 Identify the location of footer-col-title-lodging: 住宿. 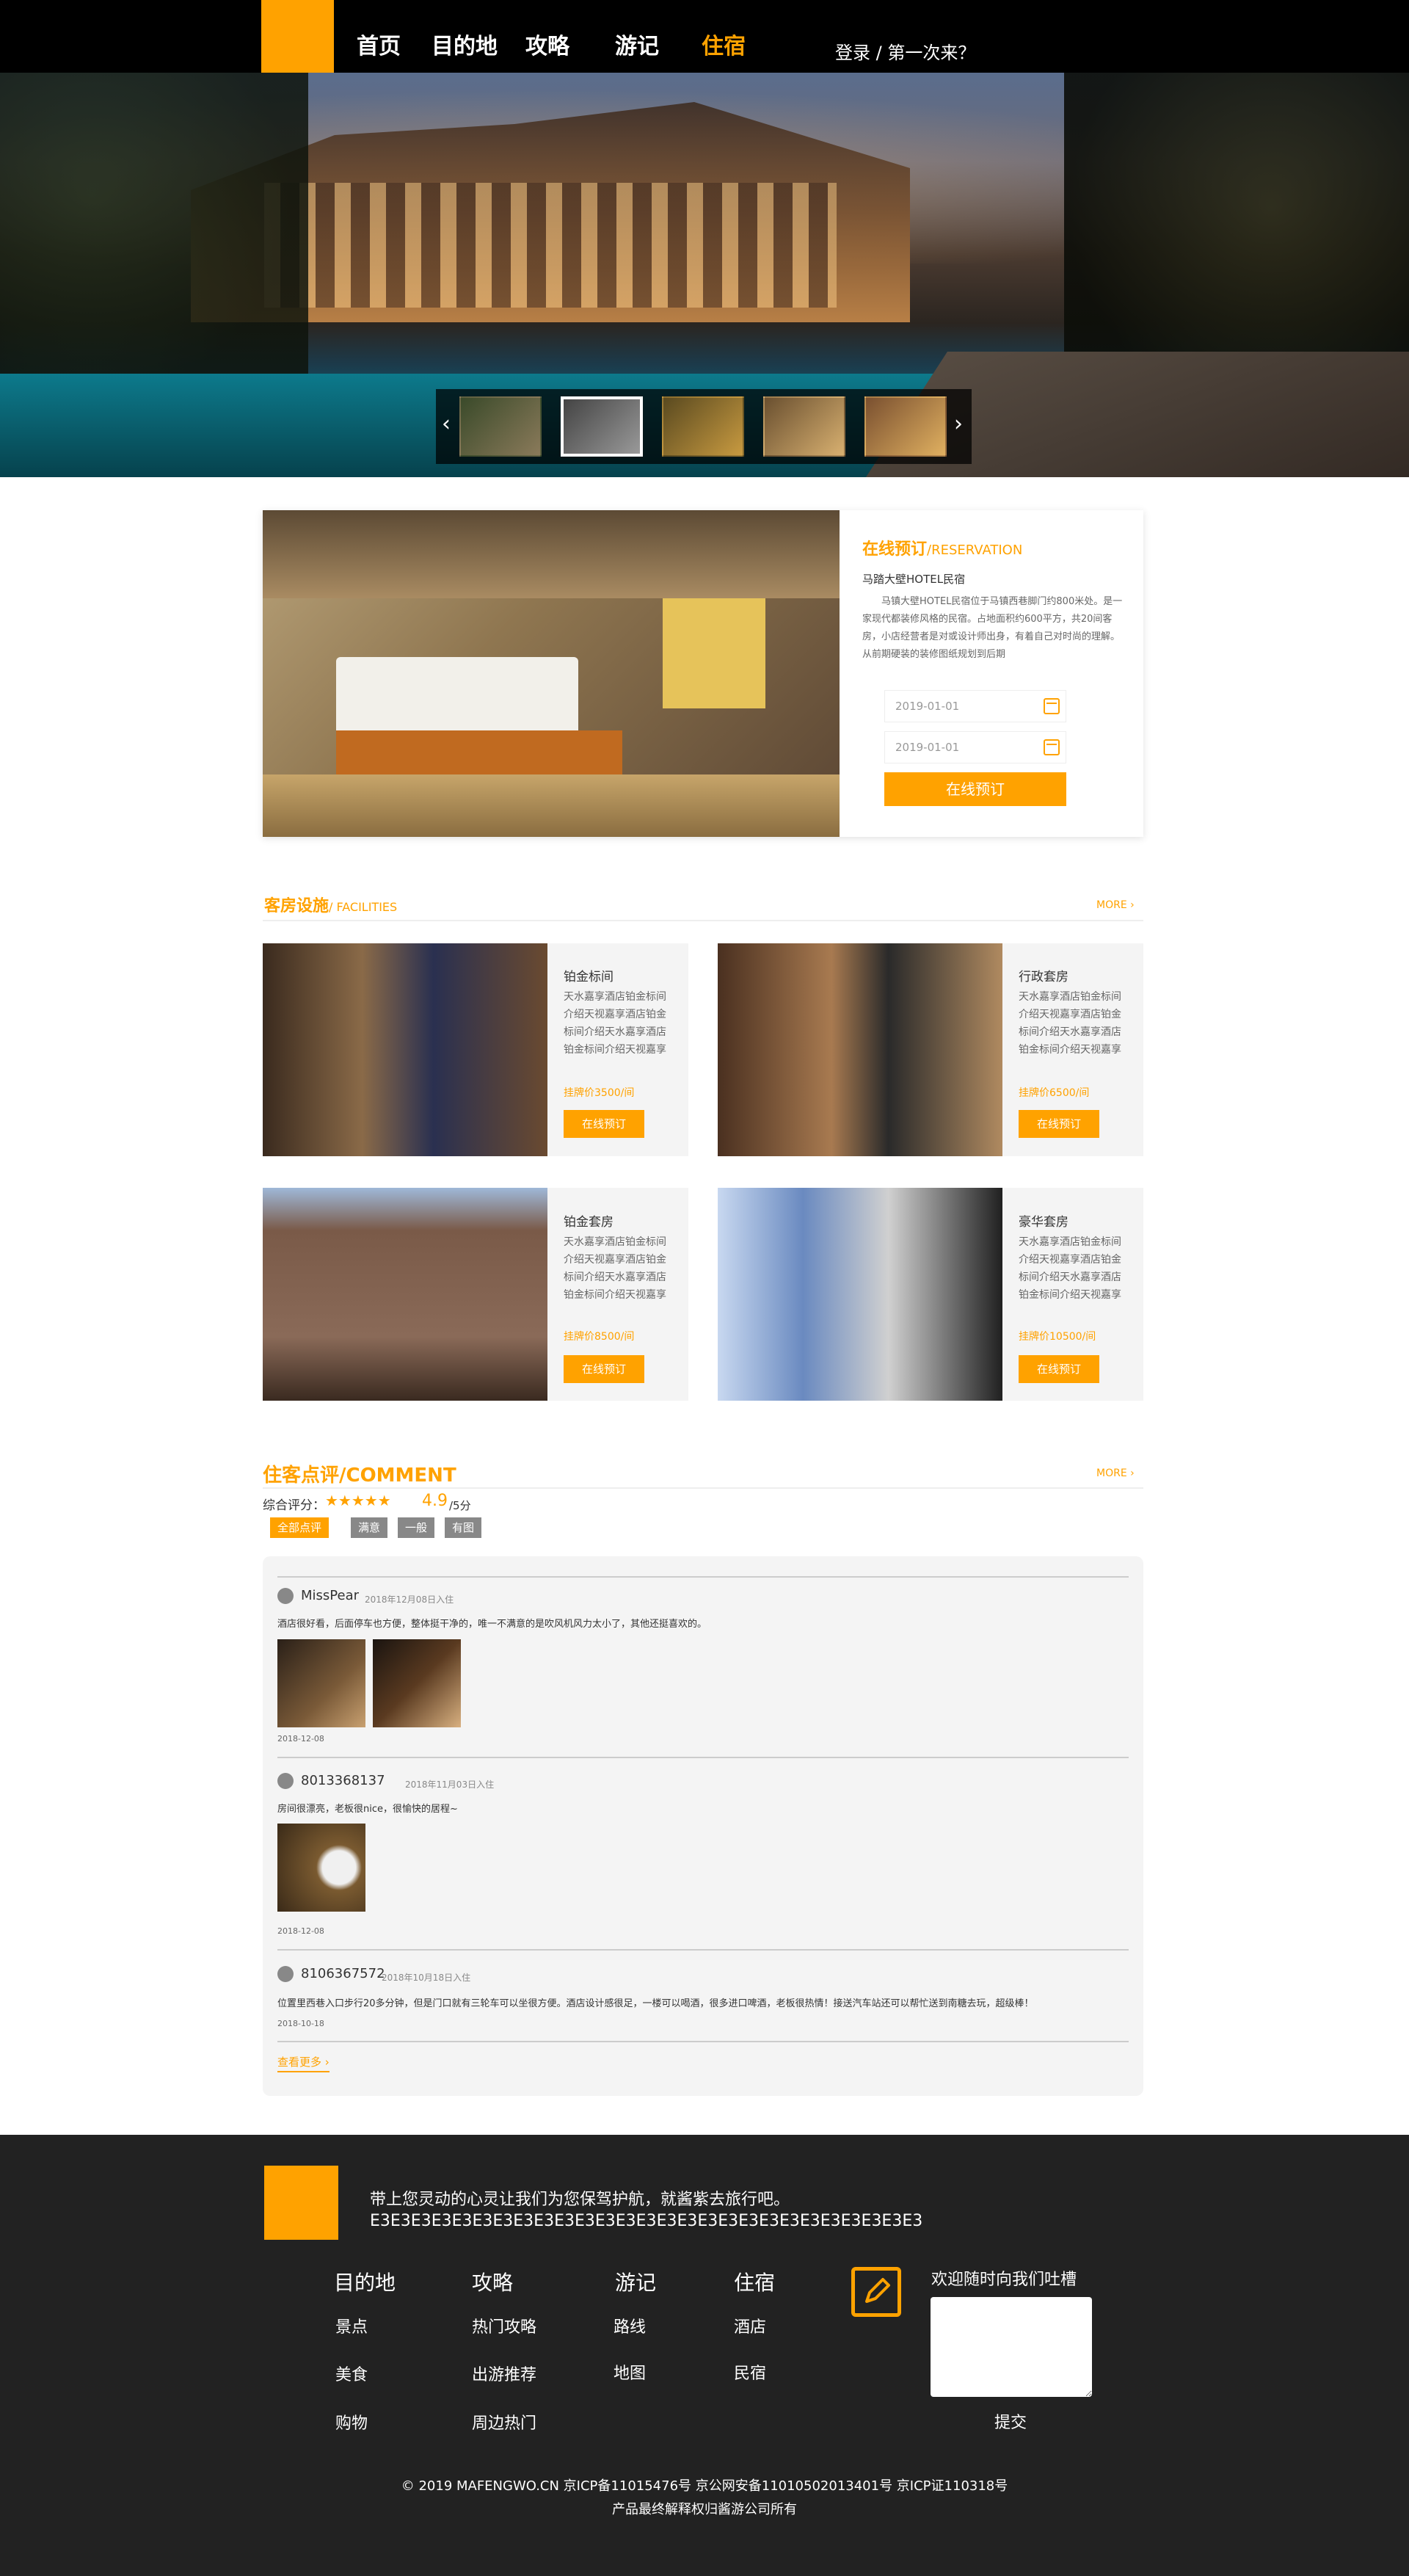
(754, 2281).